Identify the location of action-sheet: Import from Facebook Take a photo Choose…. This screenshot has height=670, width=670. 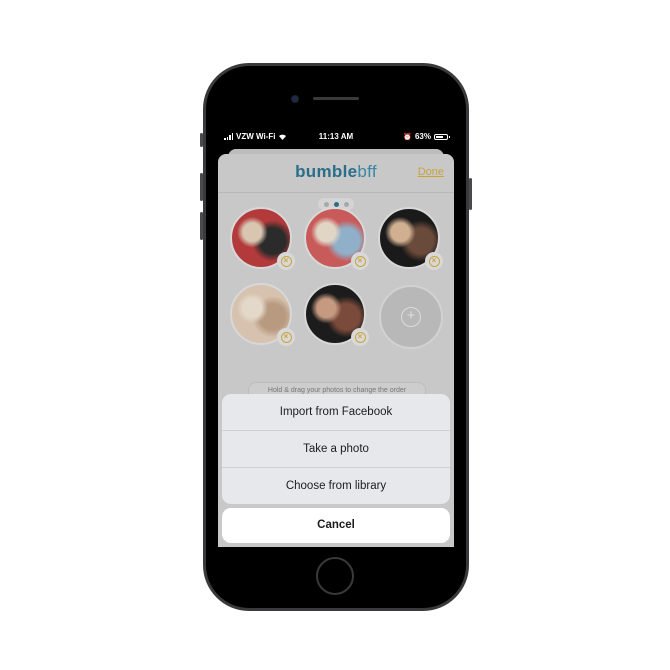
(336, 449).